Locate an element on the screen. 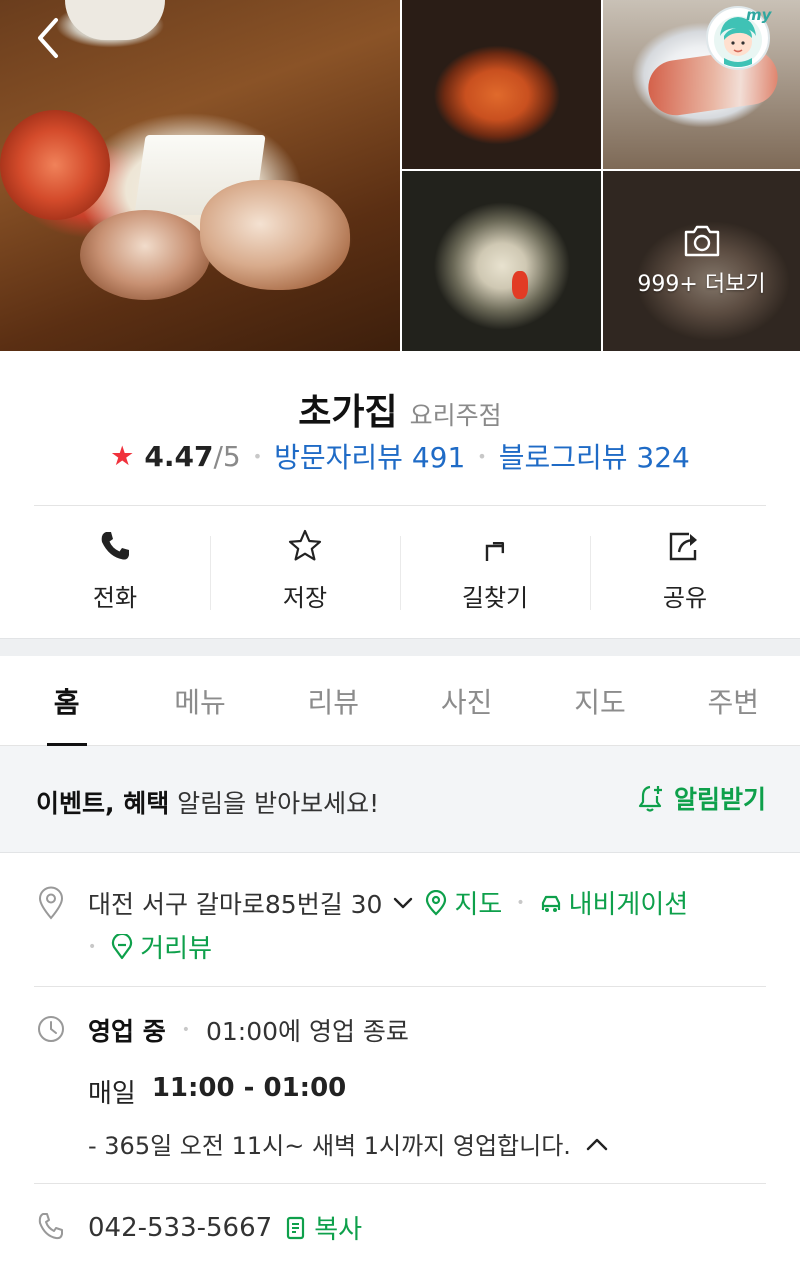 This screenshot has width=800, height=1277. street-view-link: 거리뷰 is located at coordinates (161, 946).